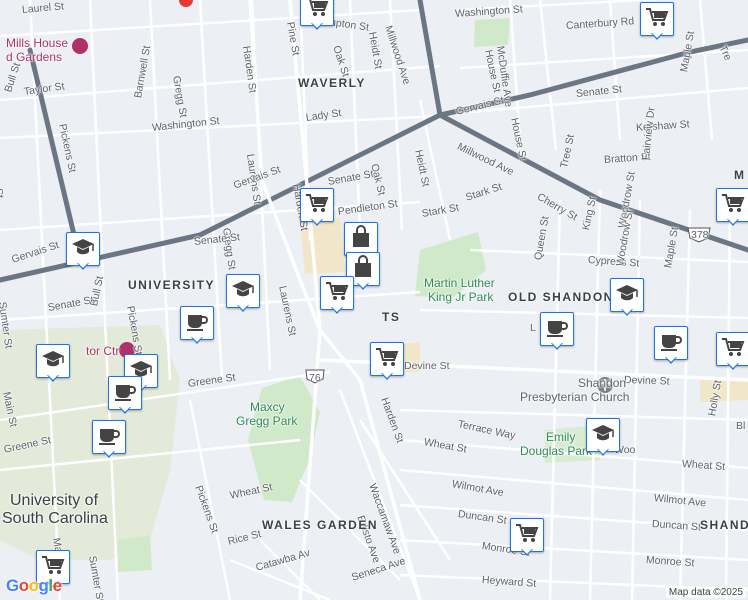 The height and width of the screenshot is (600, 748). I want to click on map-attribution: Map data ©2025, so click(705, 592).